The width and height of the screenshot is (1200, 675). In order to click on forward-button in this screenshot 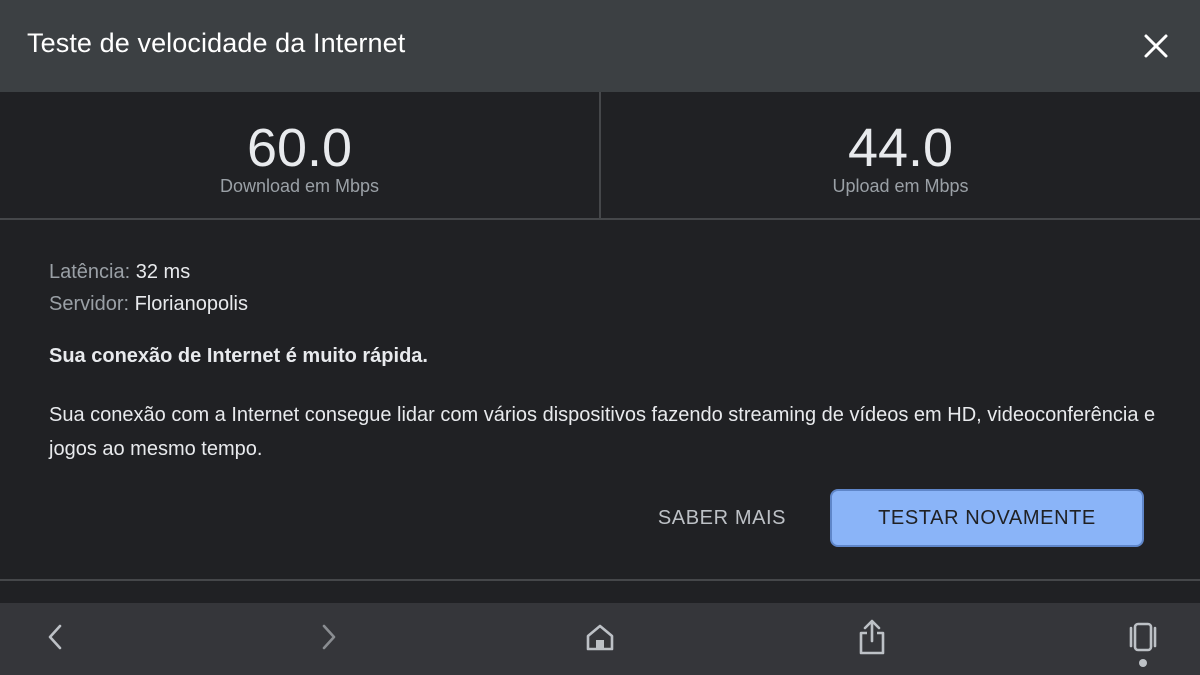, I will do `click(328, 637)`.